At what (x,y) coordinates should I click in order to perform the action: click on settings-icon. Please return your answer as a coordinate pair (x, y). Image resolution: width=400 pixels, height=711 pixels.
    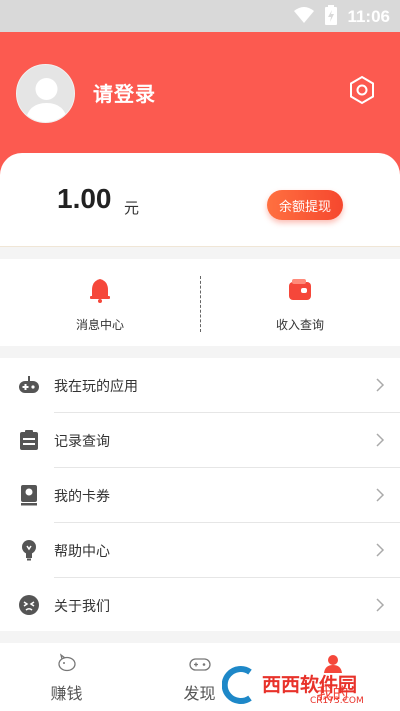
    Looking at the image, I should click on (362, 90).